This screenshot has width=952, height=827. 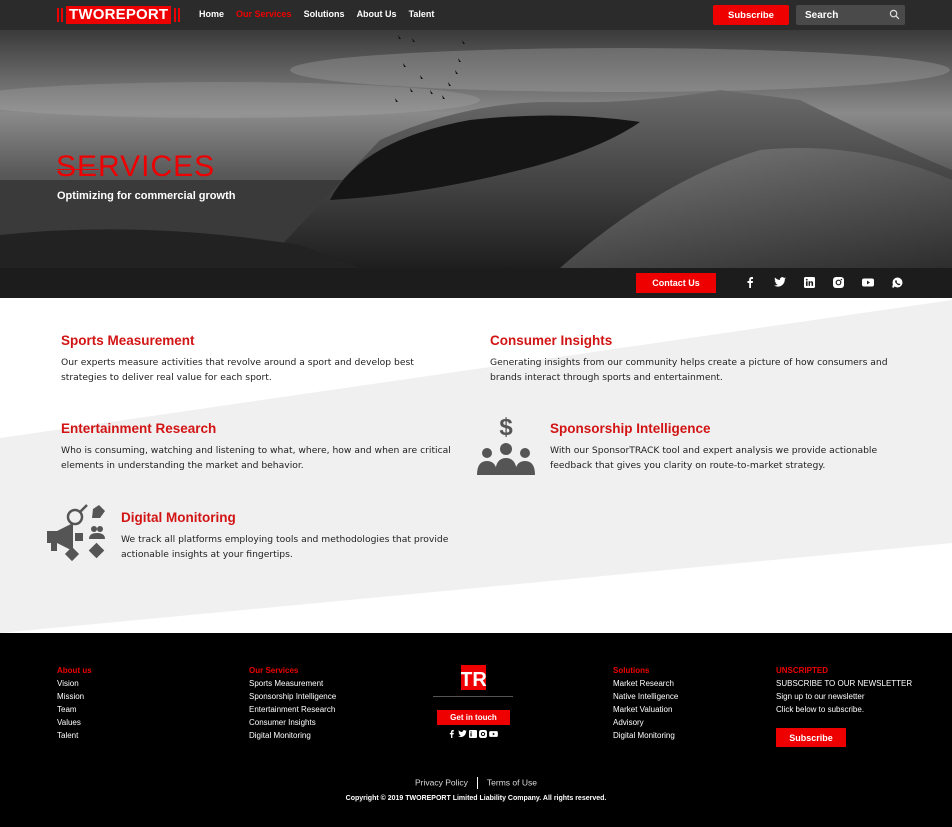 What do you see at coordinates (841, 15) in the screenshot?
I see `search-input` at bounding box center [841, 15].